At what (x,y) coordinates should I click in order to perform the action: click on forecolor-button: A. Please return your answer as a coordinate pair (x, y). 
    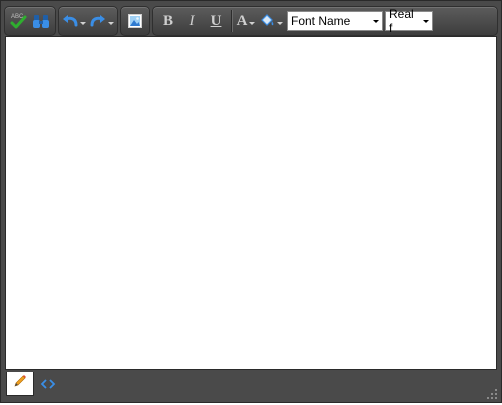
    Looking at the image, I should click on (246, 21).